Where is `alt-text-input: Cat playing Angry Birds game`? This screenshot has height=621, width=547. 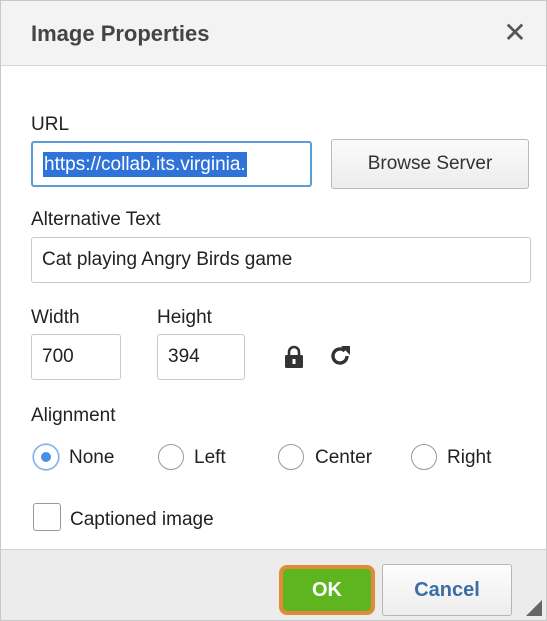
alt-text-input: Cat playing Angry Birds game is located at coordinates (281, 260).